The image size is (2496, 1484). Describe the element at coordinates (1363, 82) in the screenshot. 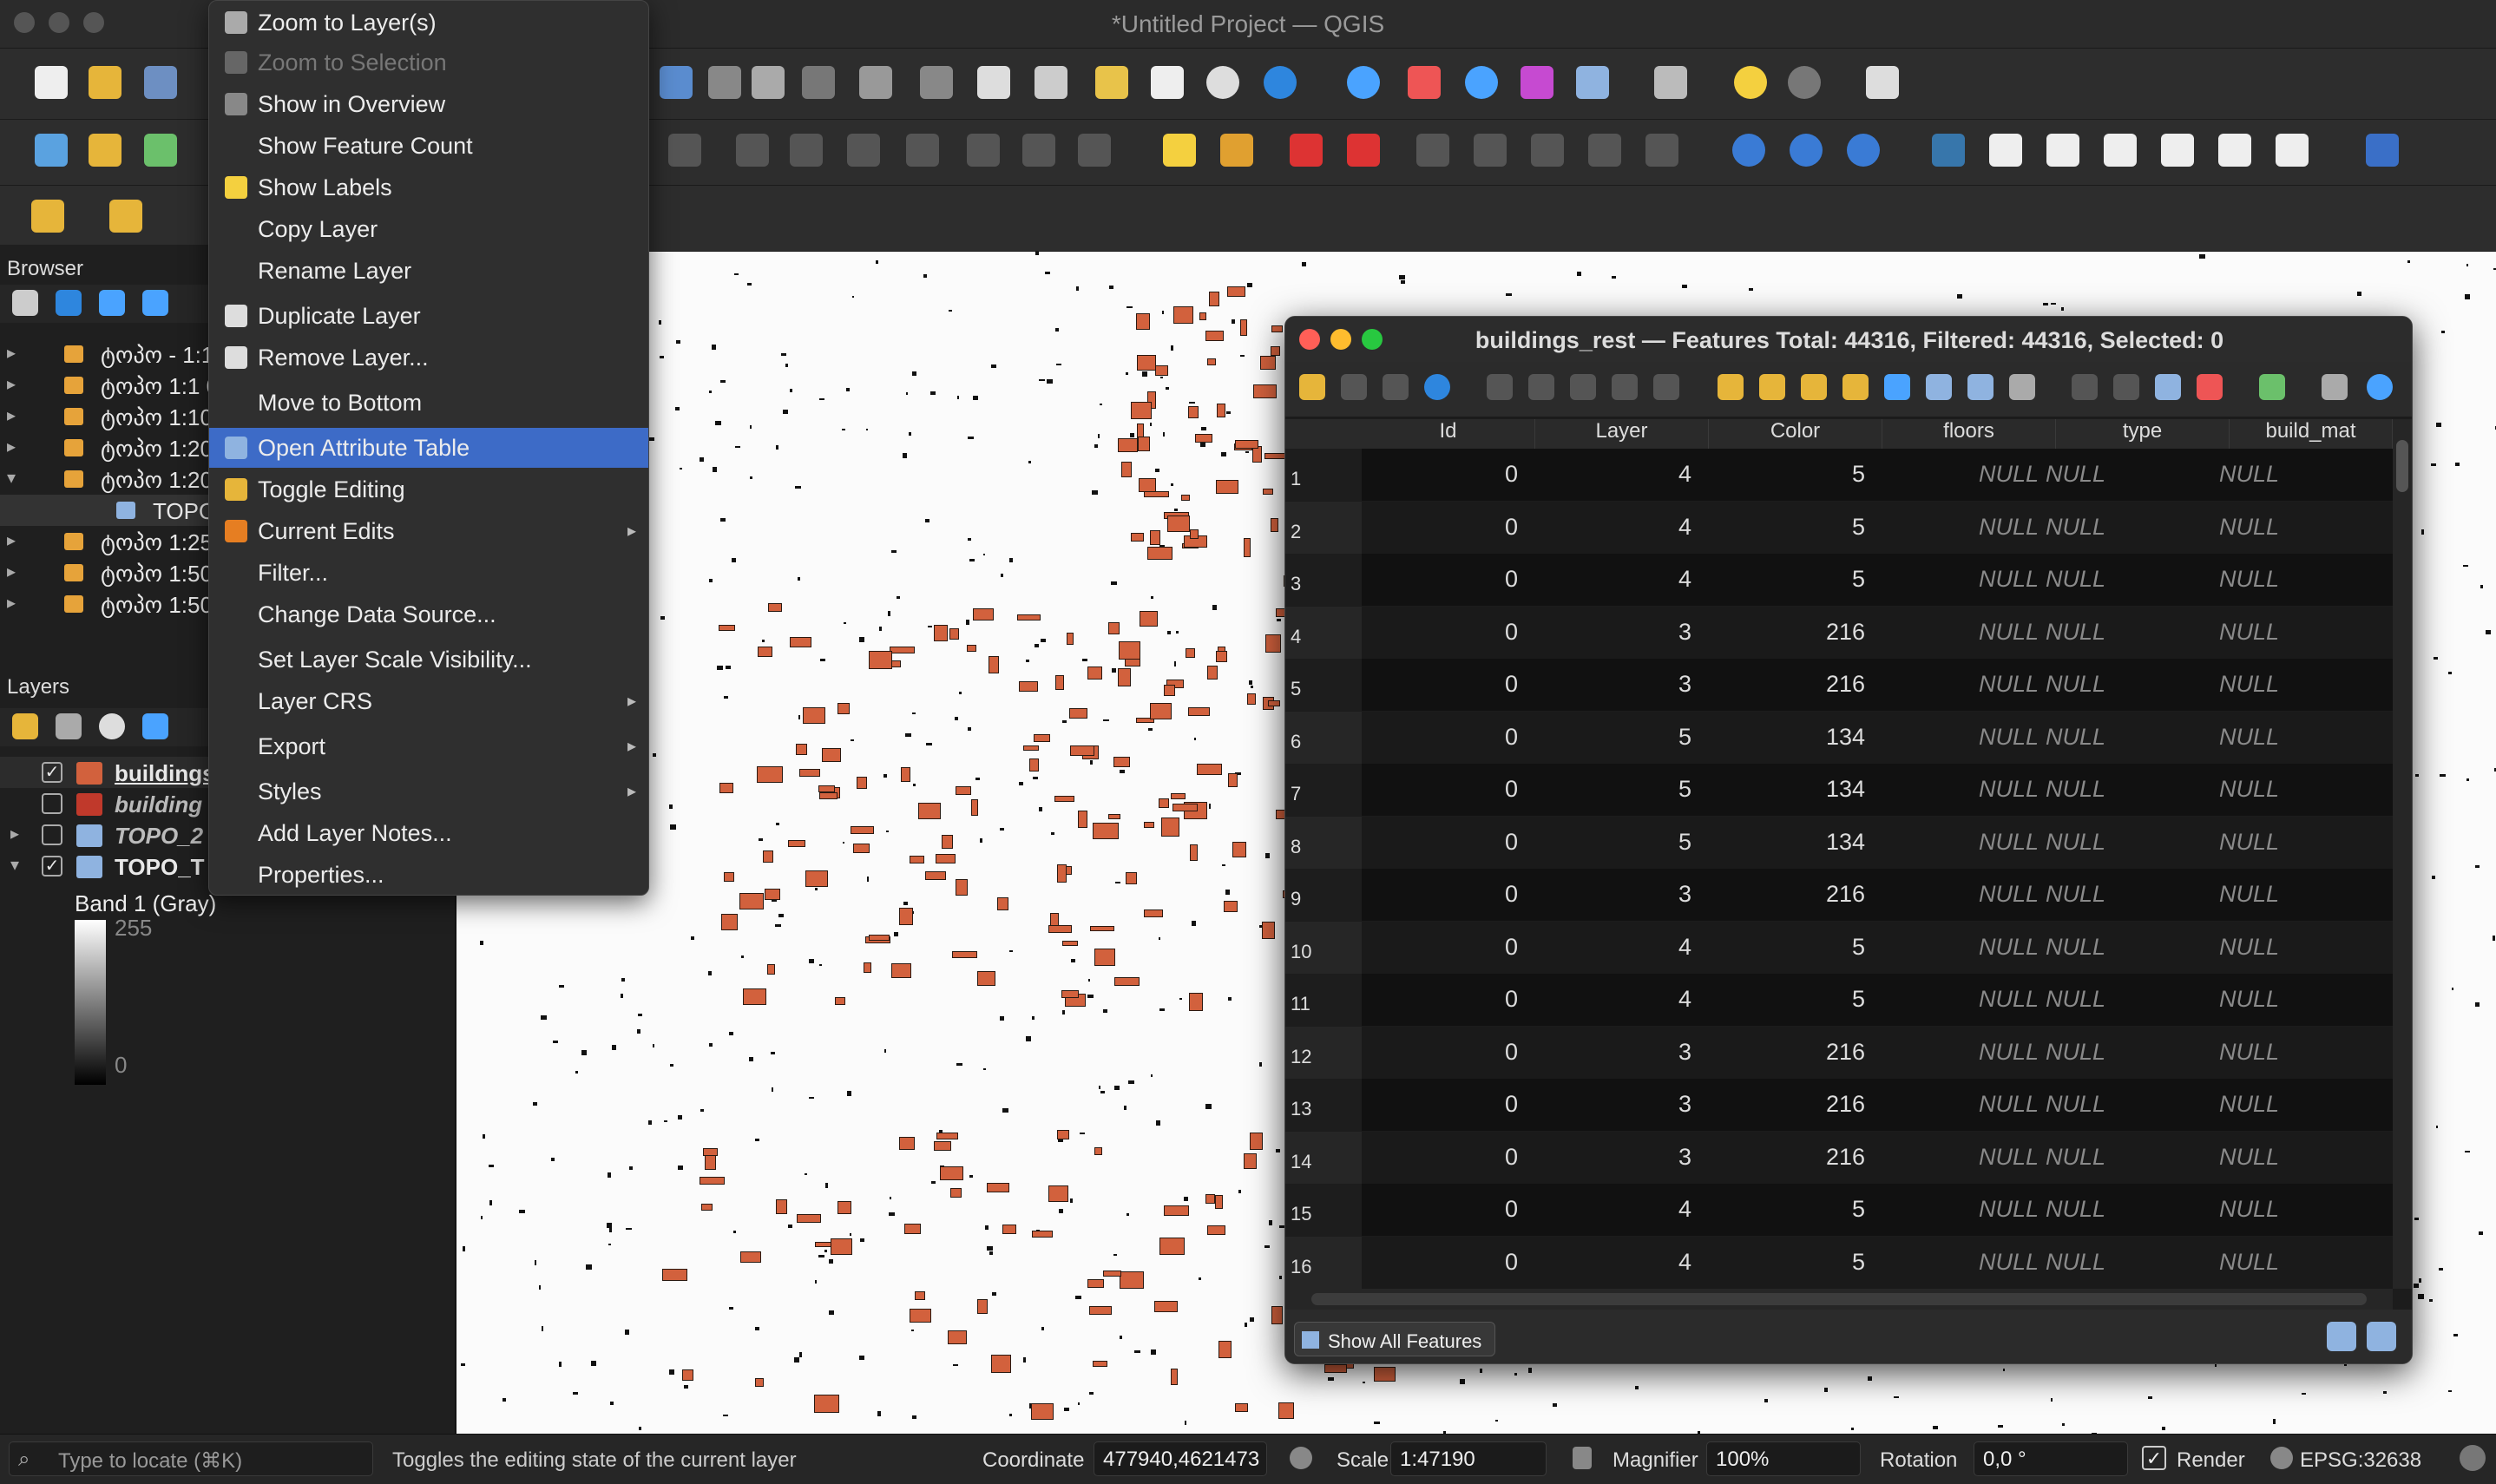

I see `identify-icon` at that location.